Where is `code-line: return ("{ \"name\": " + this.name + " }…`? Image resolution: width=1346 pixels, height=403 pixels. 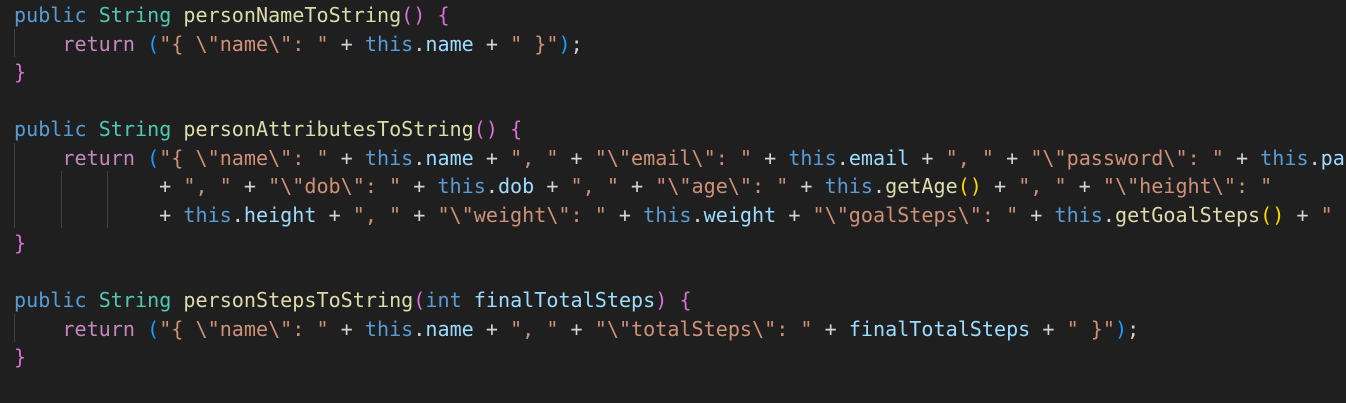 code-line: return ("{ \"name\": " + this.name + " }… is located at coordinates (298, 44).